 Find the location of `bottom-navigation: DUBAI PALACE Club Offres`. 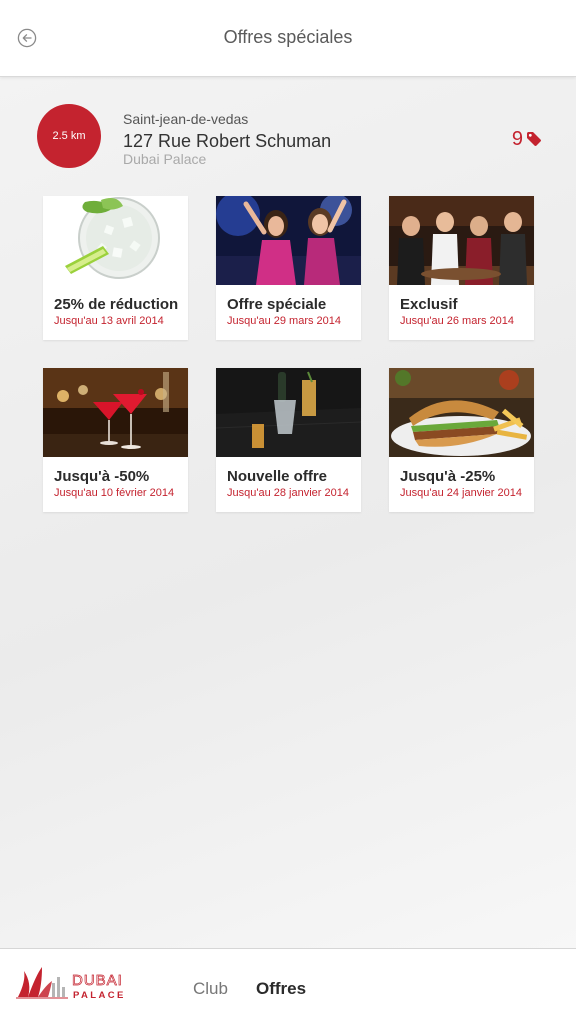

bottom-navigation: DUBAI PALACE Club Offres is located at coordinates (288, 986).